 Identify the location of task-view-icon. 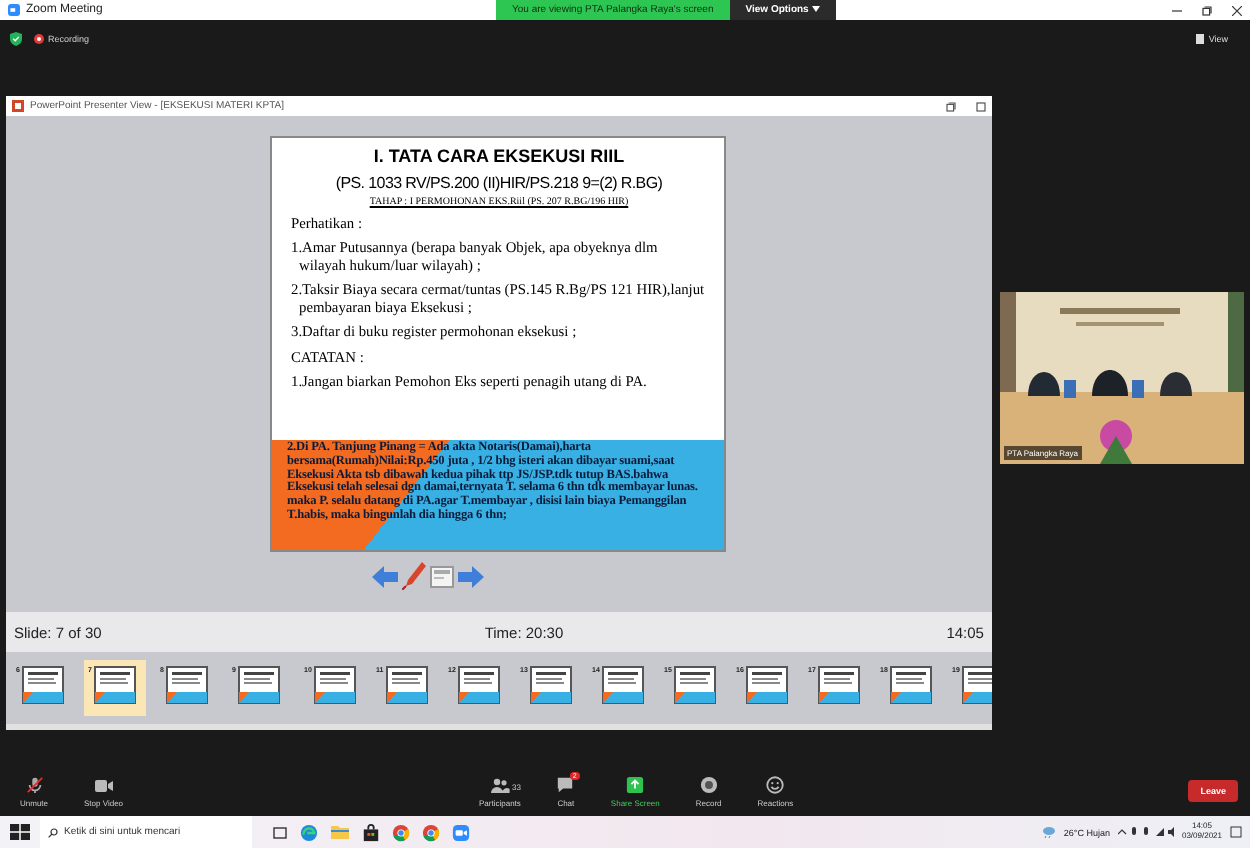
(280, 832).